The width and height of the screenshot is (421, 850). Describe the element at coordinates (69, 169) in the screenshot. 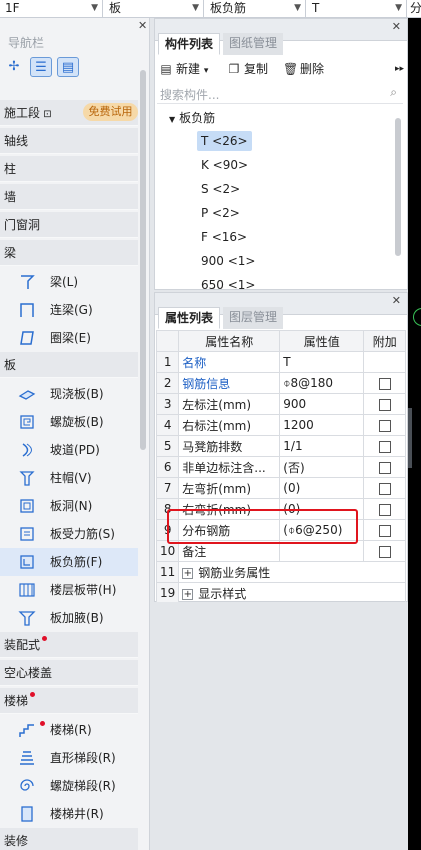

I see `nav-category: 柱` at that location.